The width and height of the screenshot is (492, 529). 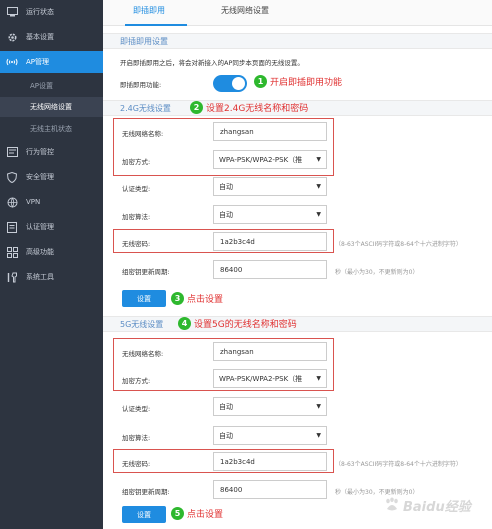 I want to click on sidebar-item-label: 无线主机状态, so click(x=51, y=129).